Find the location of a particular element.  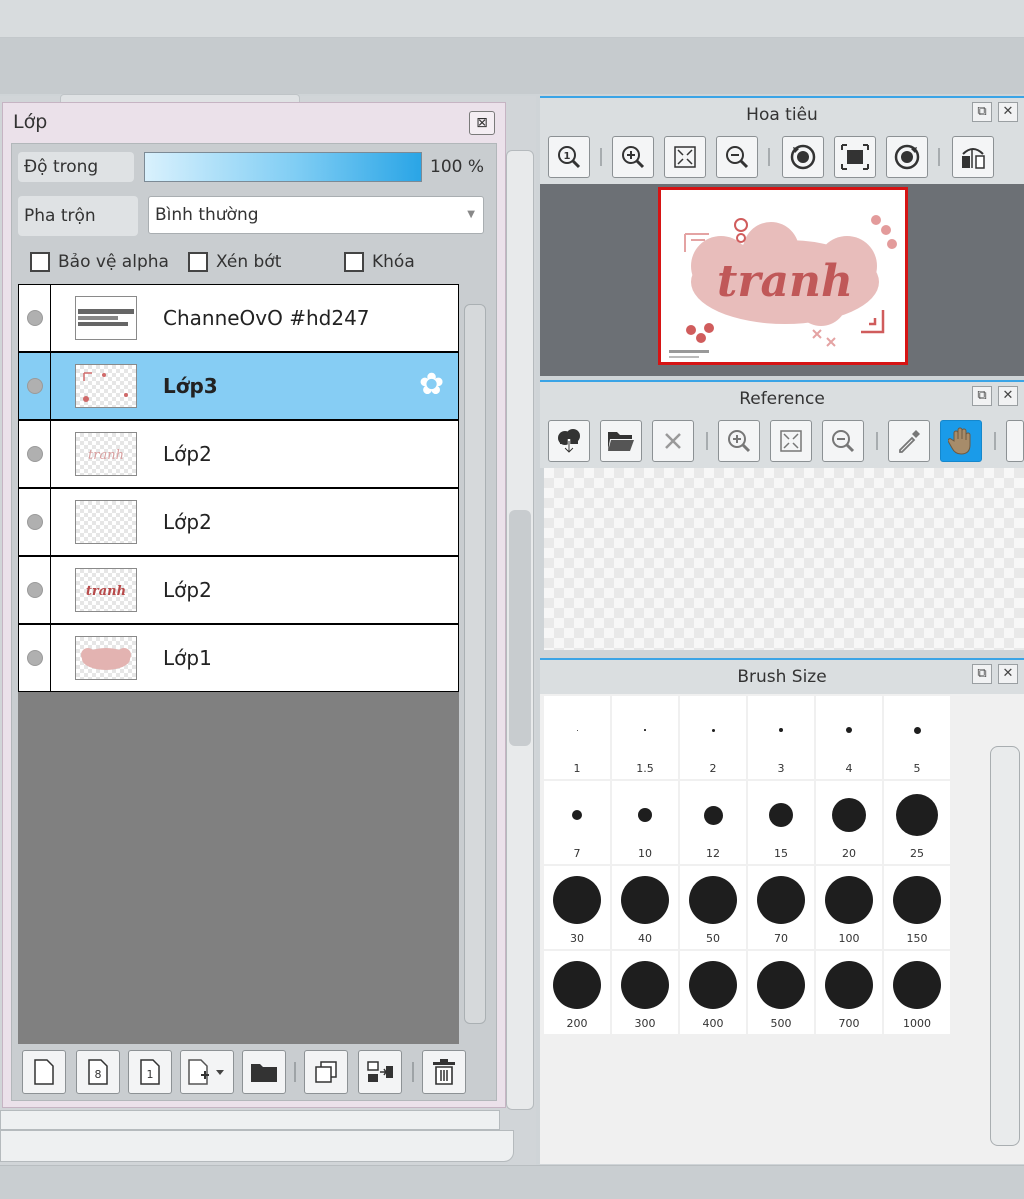

close-icon is located at coordinates (673, 441).